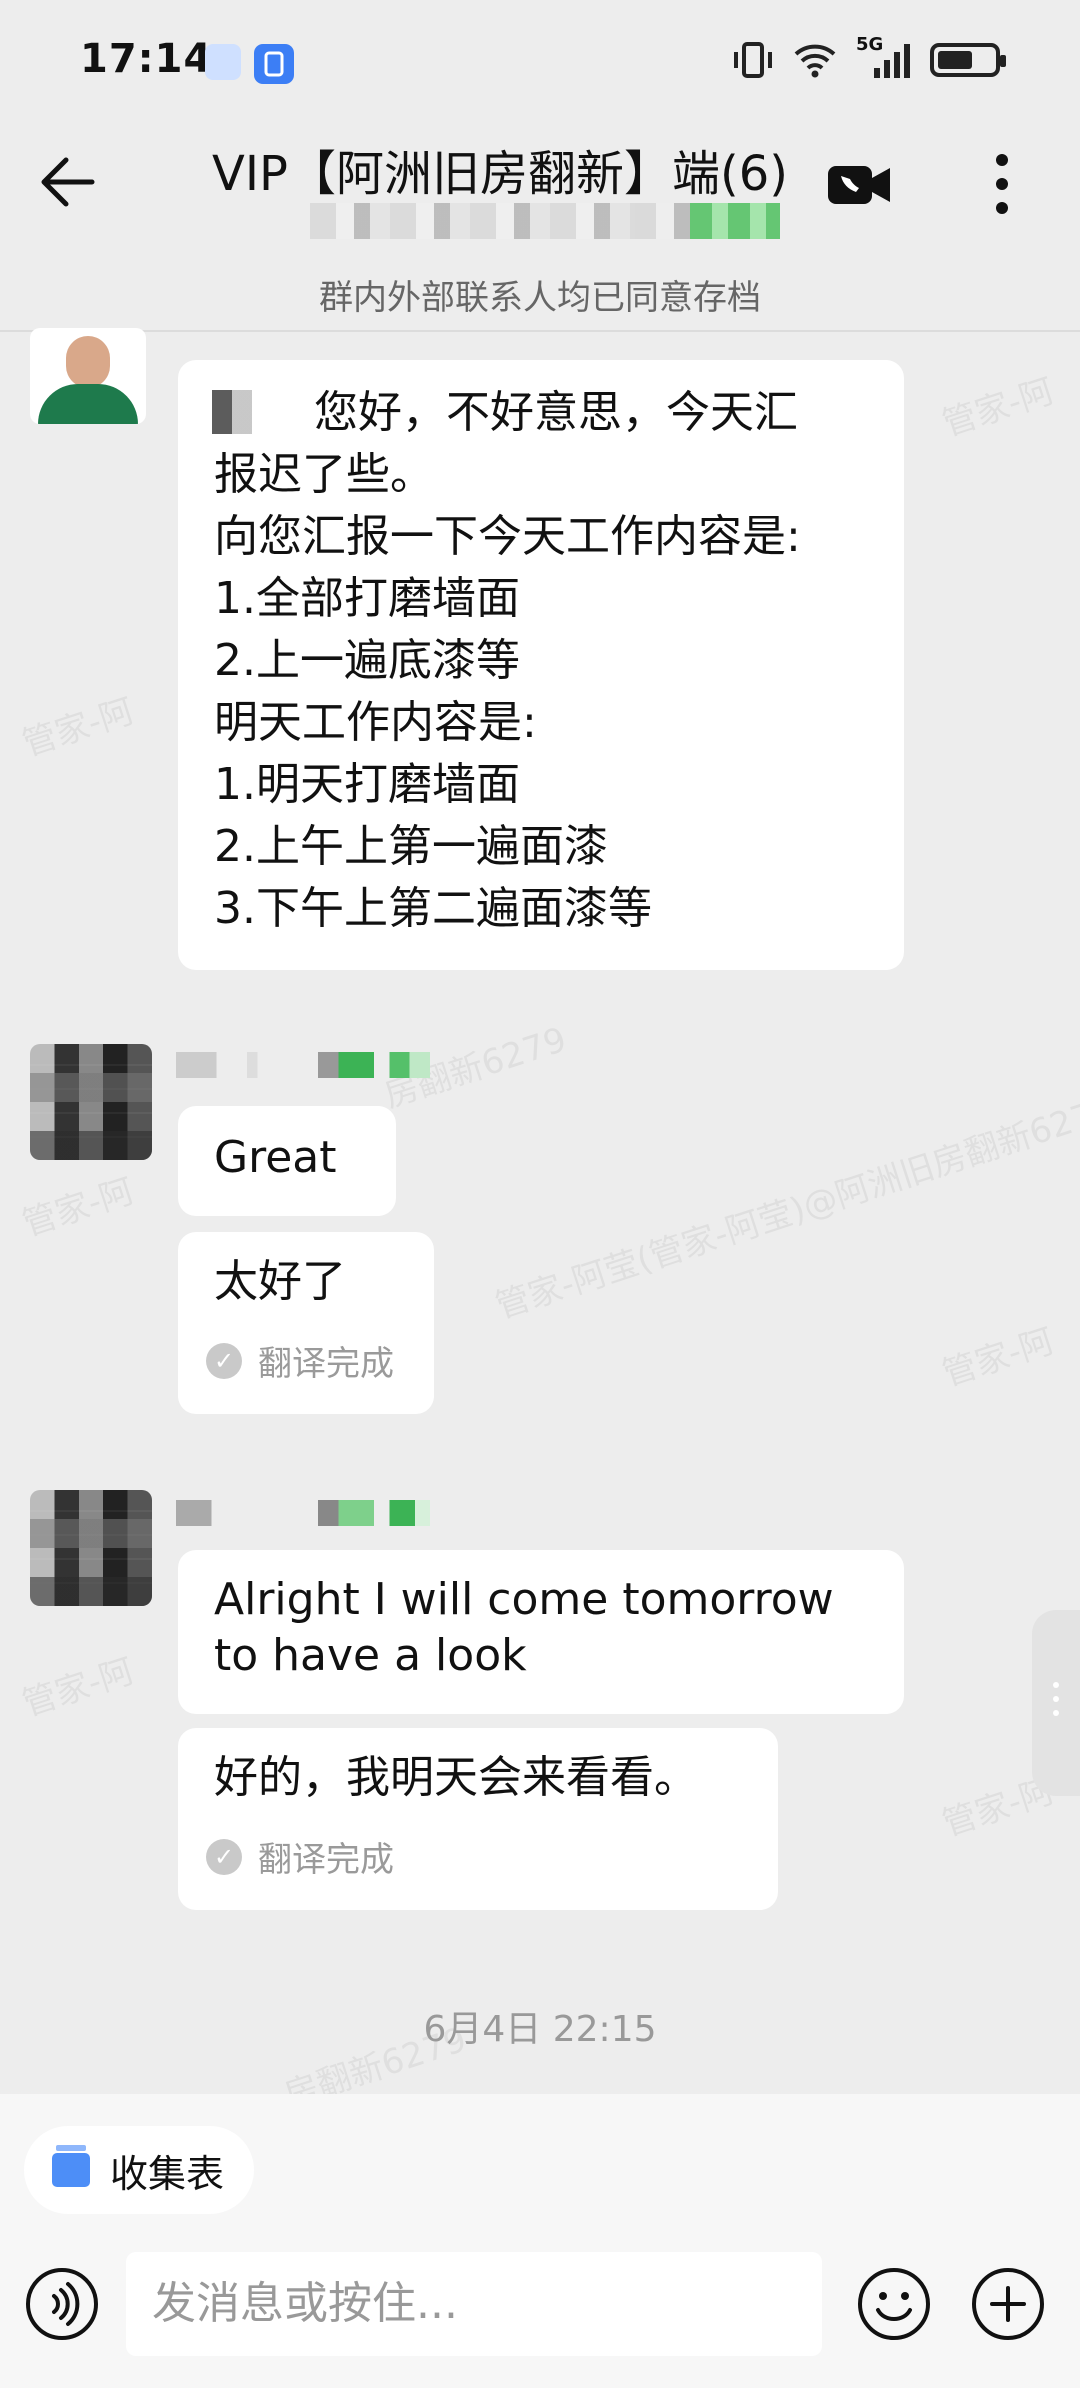 The height and width of the screenshot is (2388, 1080). I want to click on arrow-left-icon, so click(68, 182).